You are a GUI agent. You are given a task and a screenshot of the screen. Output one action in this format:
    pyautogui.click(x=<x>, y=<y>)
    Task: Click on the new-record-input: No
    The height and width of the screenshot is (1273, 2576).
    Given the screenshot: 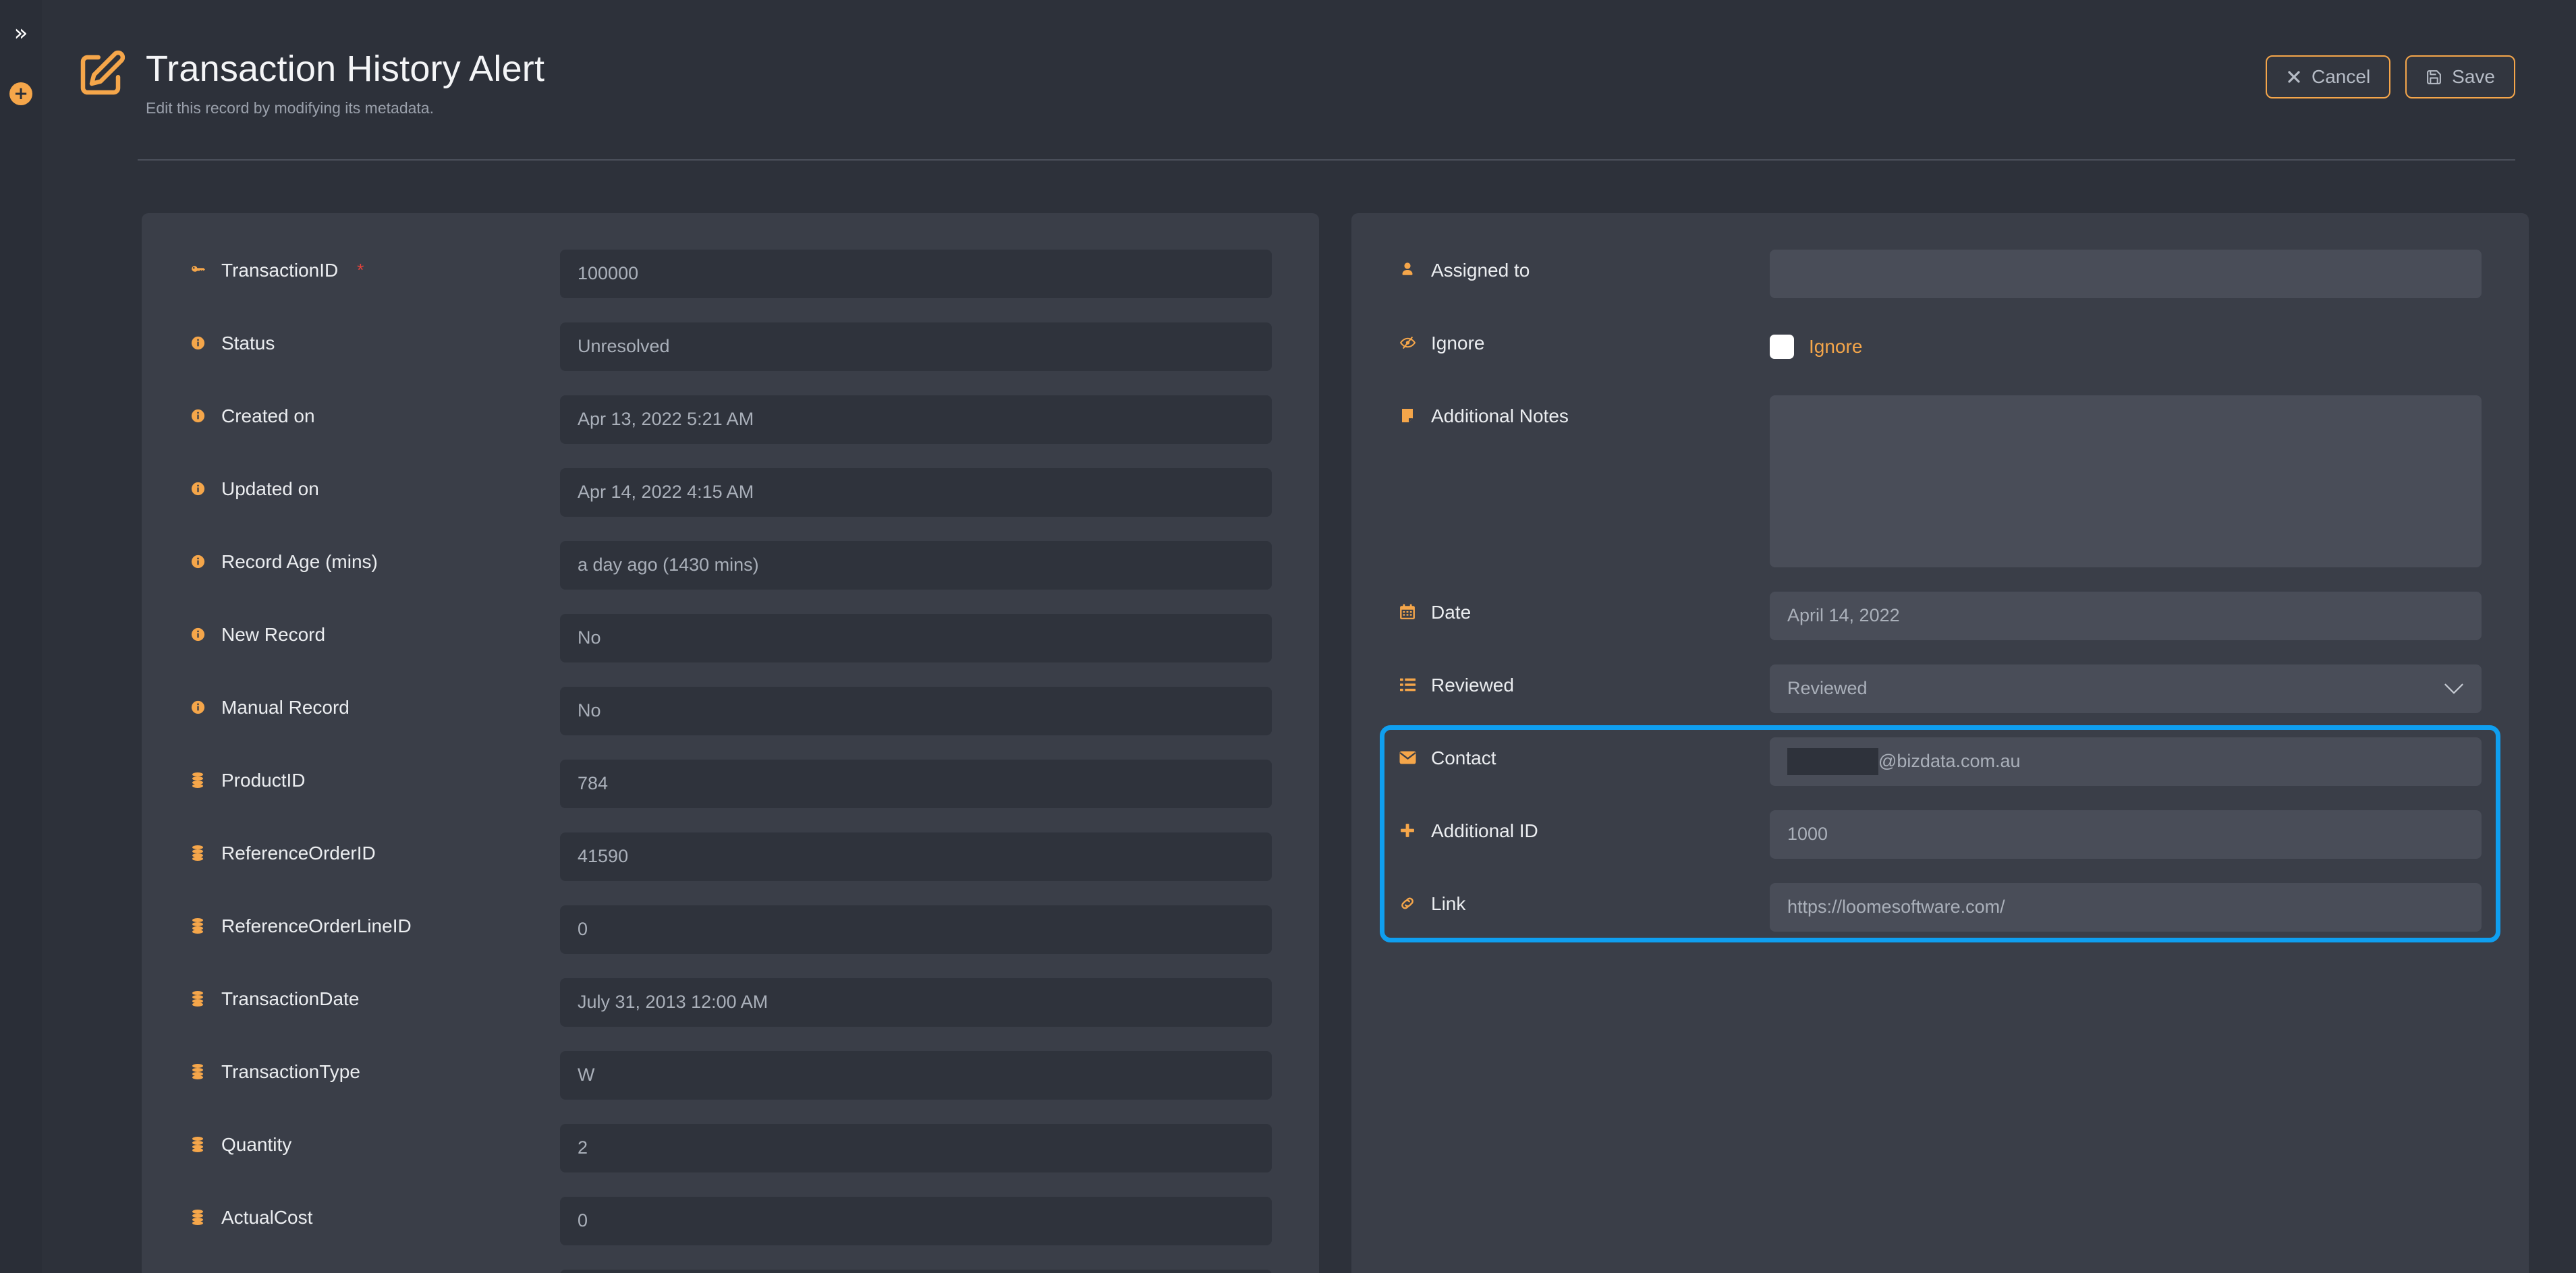 What is the action you would take?
    pyautogui.click(x=916, y=637)
    